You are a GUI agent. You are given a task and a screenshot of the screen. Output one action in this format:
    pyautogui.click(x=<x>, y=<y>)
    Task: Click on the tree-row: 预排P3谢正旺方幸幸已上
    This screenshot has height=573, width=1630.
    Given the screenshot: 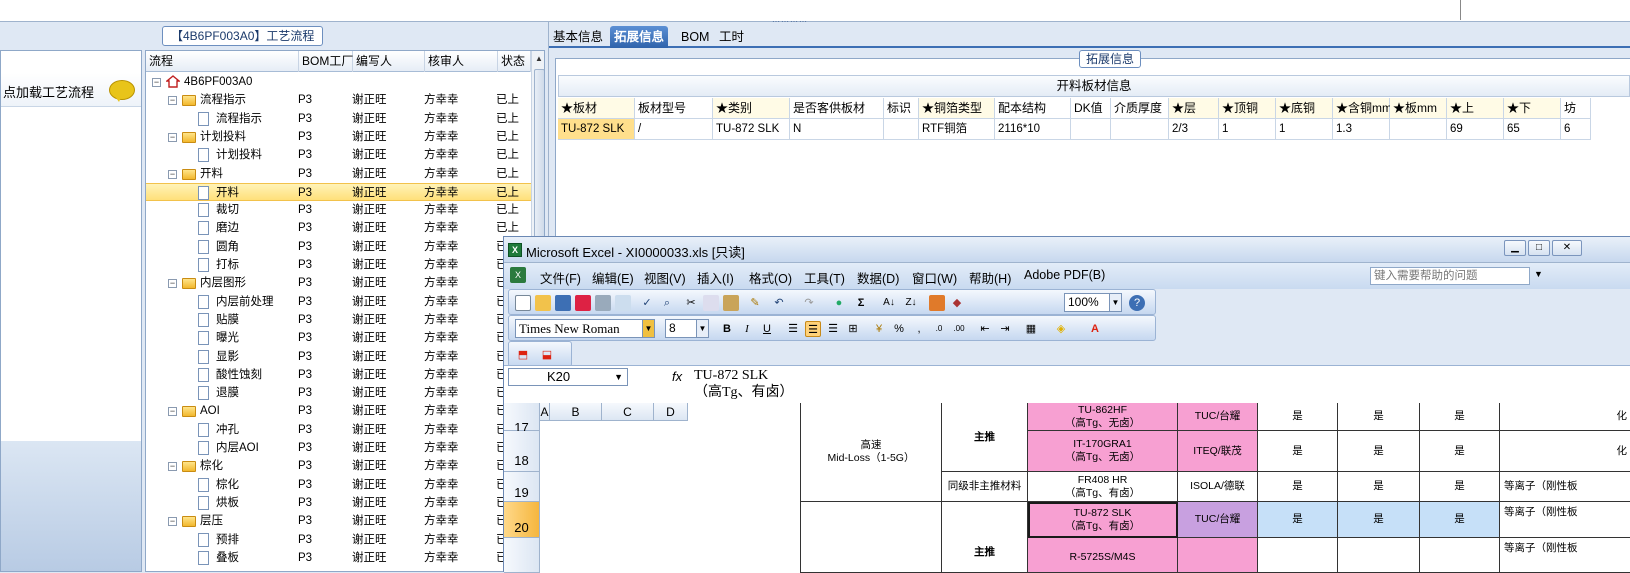 What is the action you would take?
    pyautogui.click(x=338, y=540)
    